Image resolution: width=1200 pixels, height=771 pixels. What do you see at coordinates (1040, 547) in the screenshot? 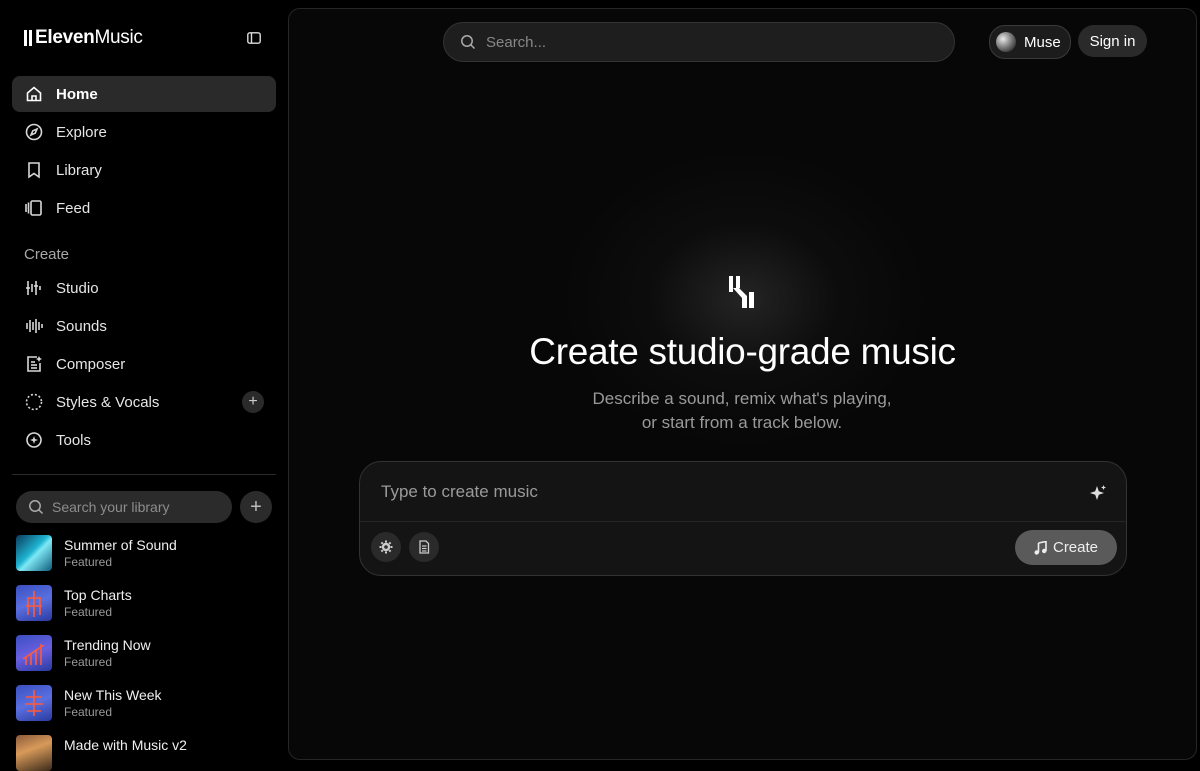
I see `music-note-icon` at bounding box center [1040, 547].